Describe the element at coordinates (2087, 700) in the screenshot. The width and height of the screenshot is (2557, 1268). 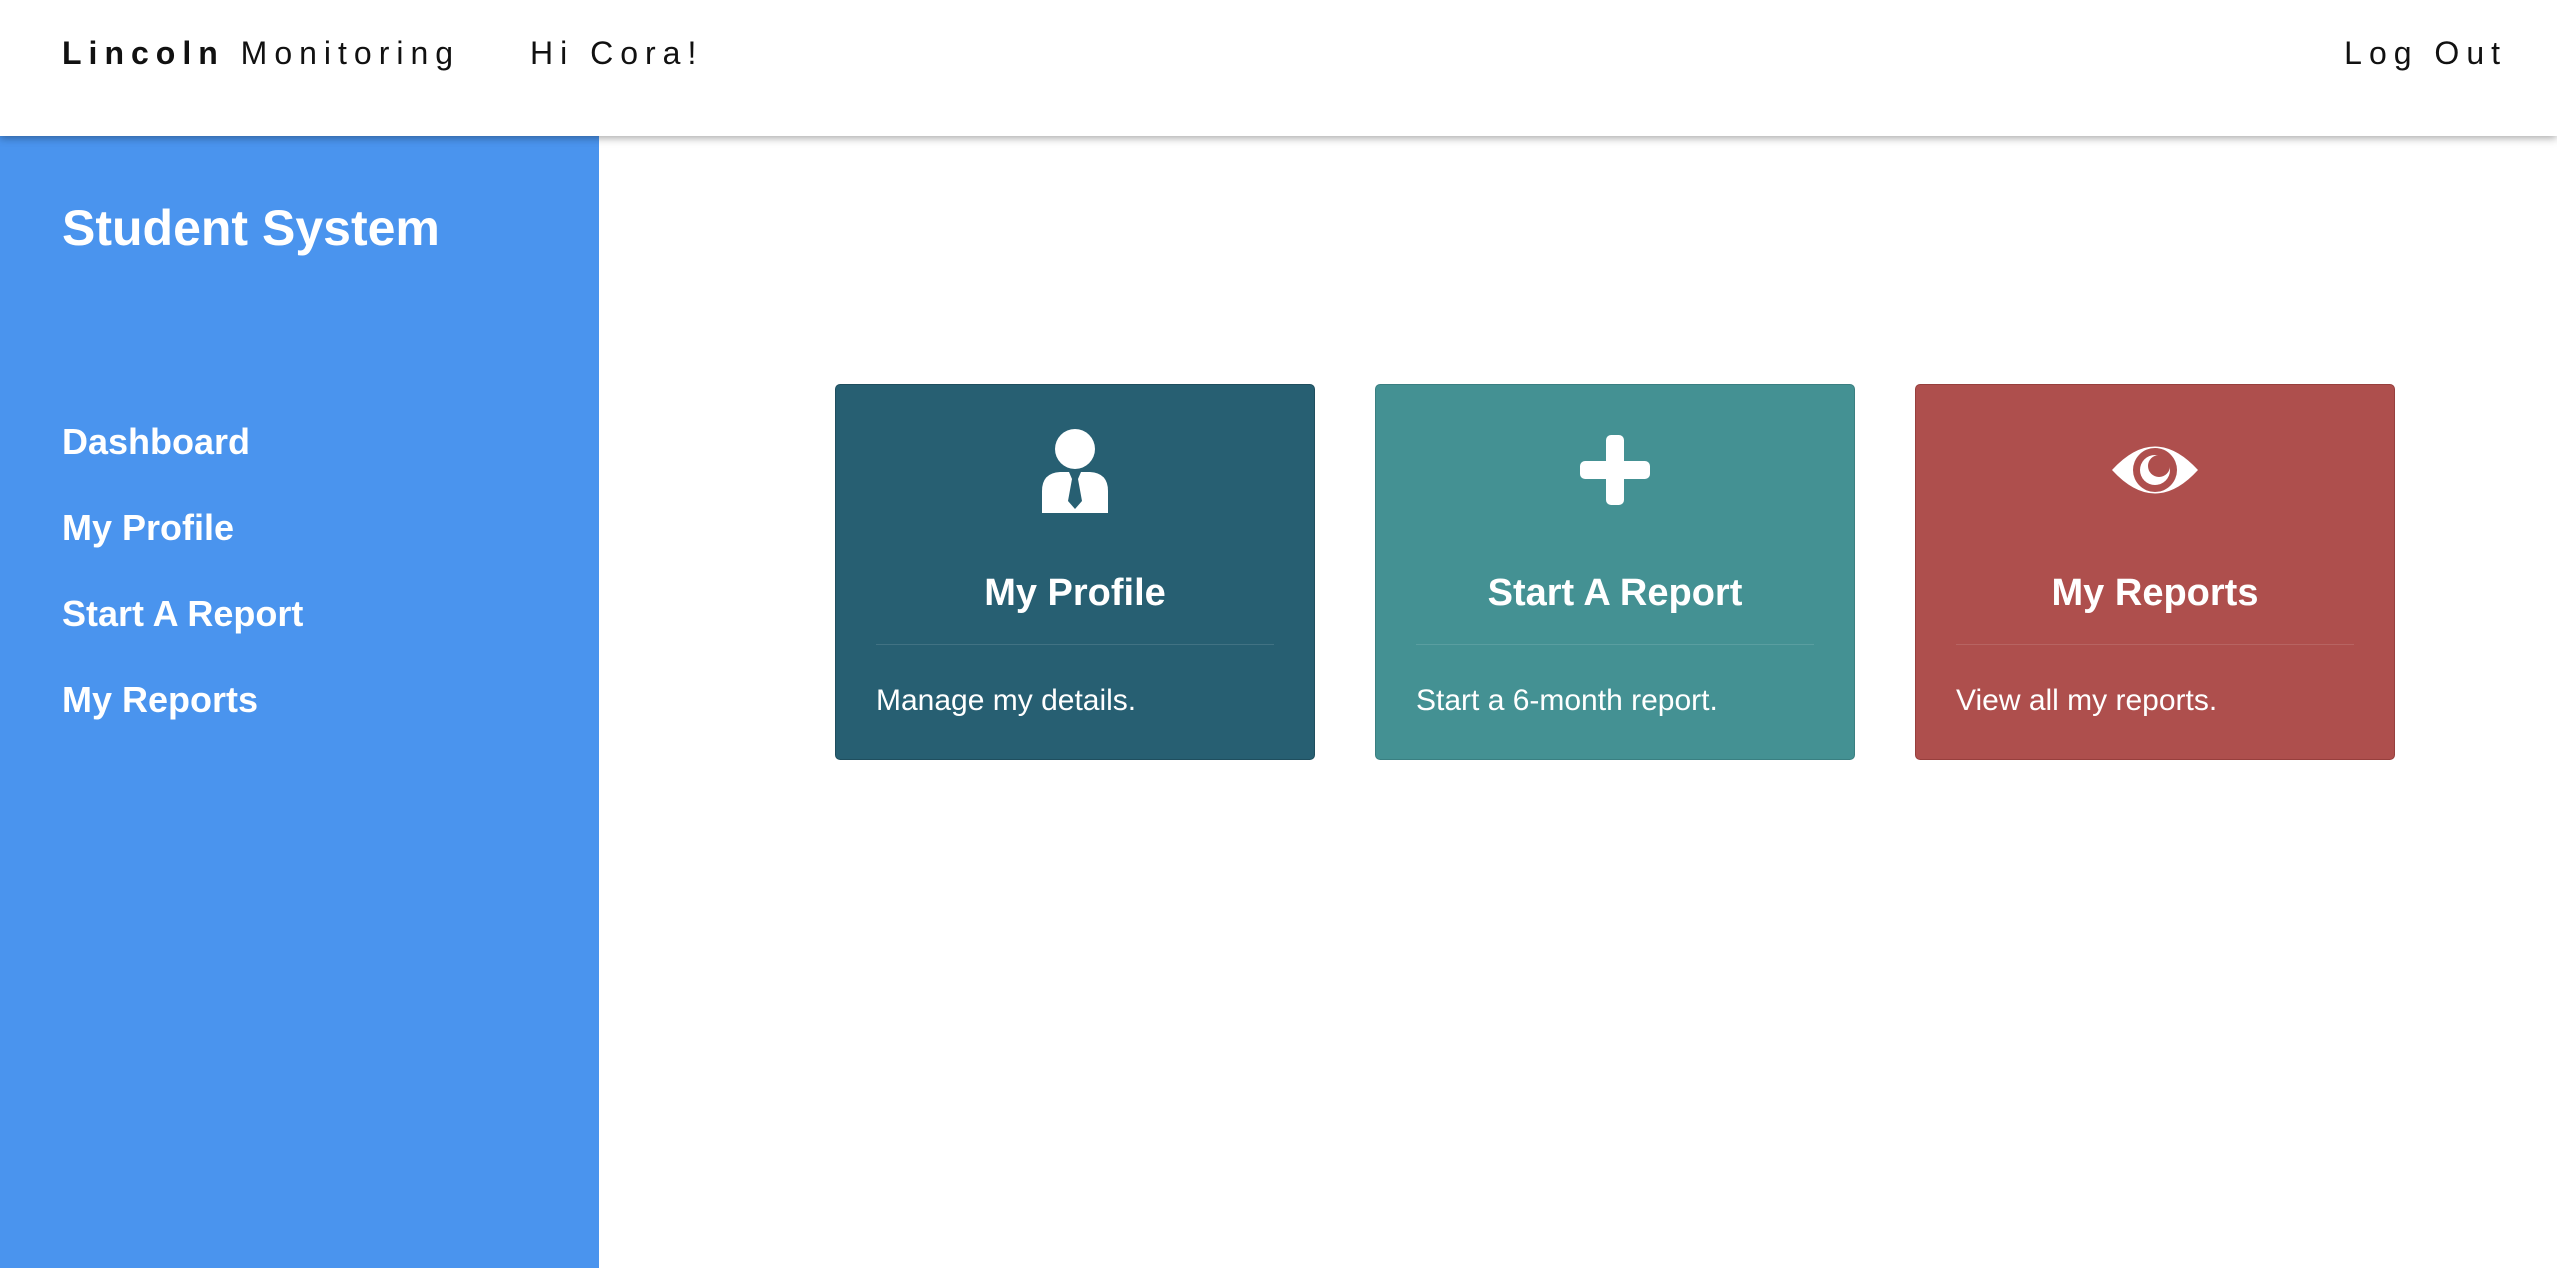
I see `card-description: View all my reports.` at that location.